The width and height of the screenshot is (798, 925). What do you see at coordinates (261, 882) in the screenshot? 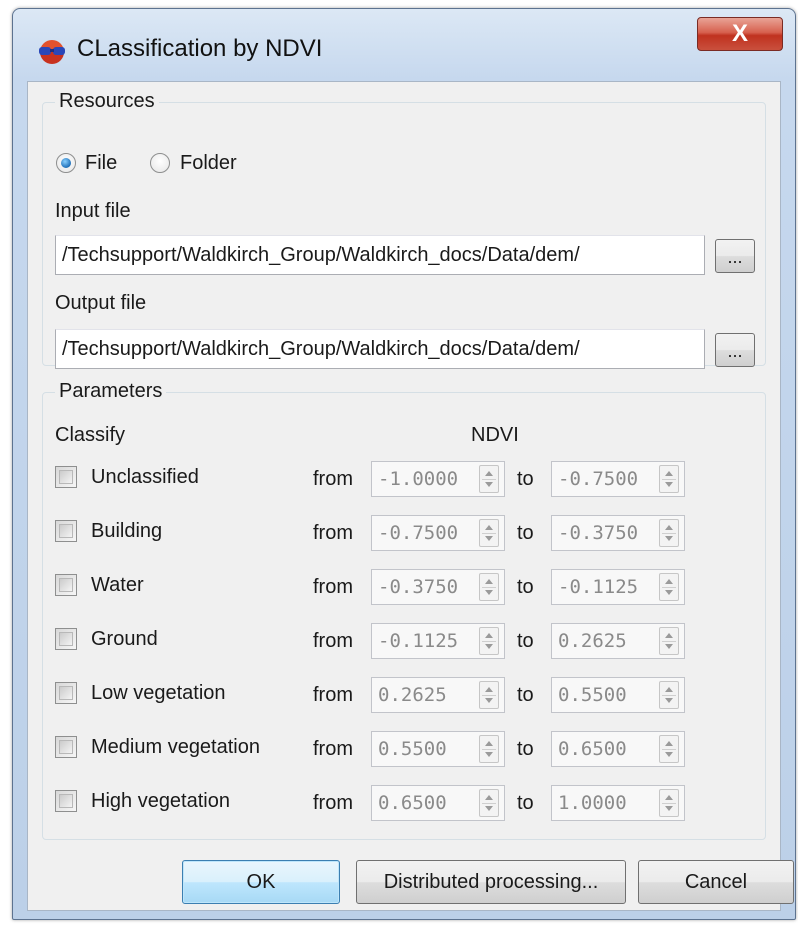
I see `ok-button: OK` at bounding box center [261, 882].